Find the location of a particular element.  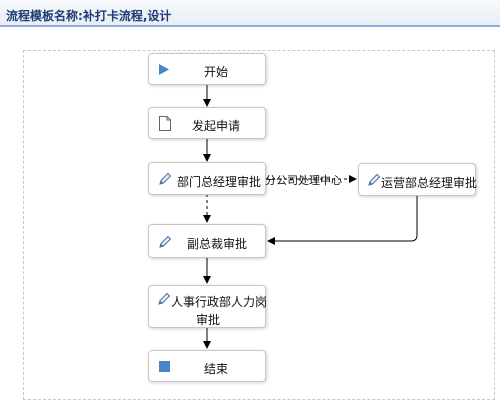

node-hr-approval-label-line1: 人事行政部人力岗 is located at coordinates (219, 302).